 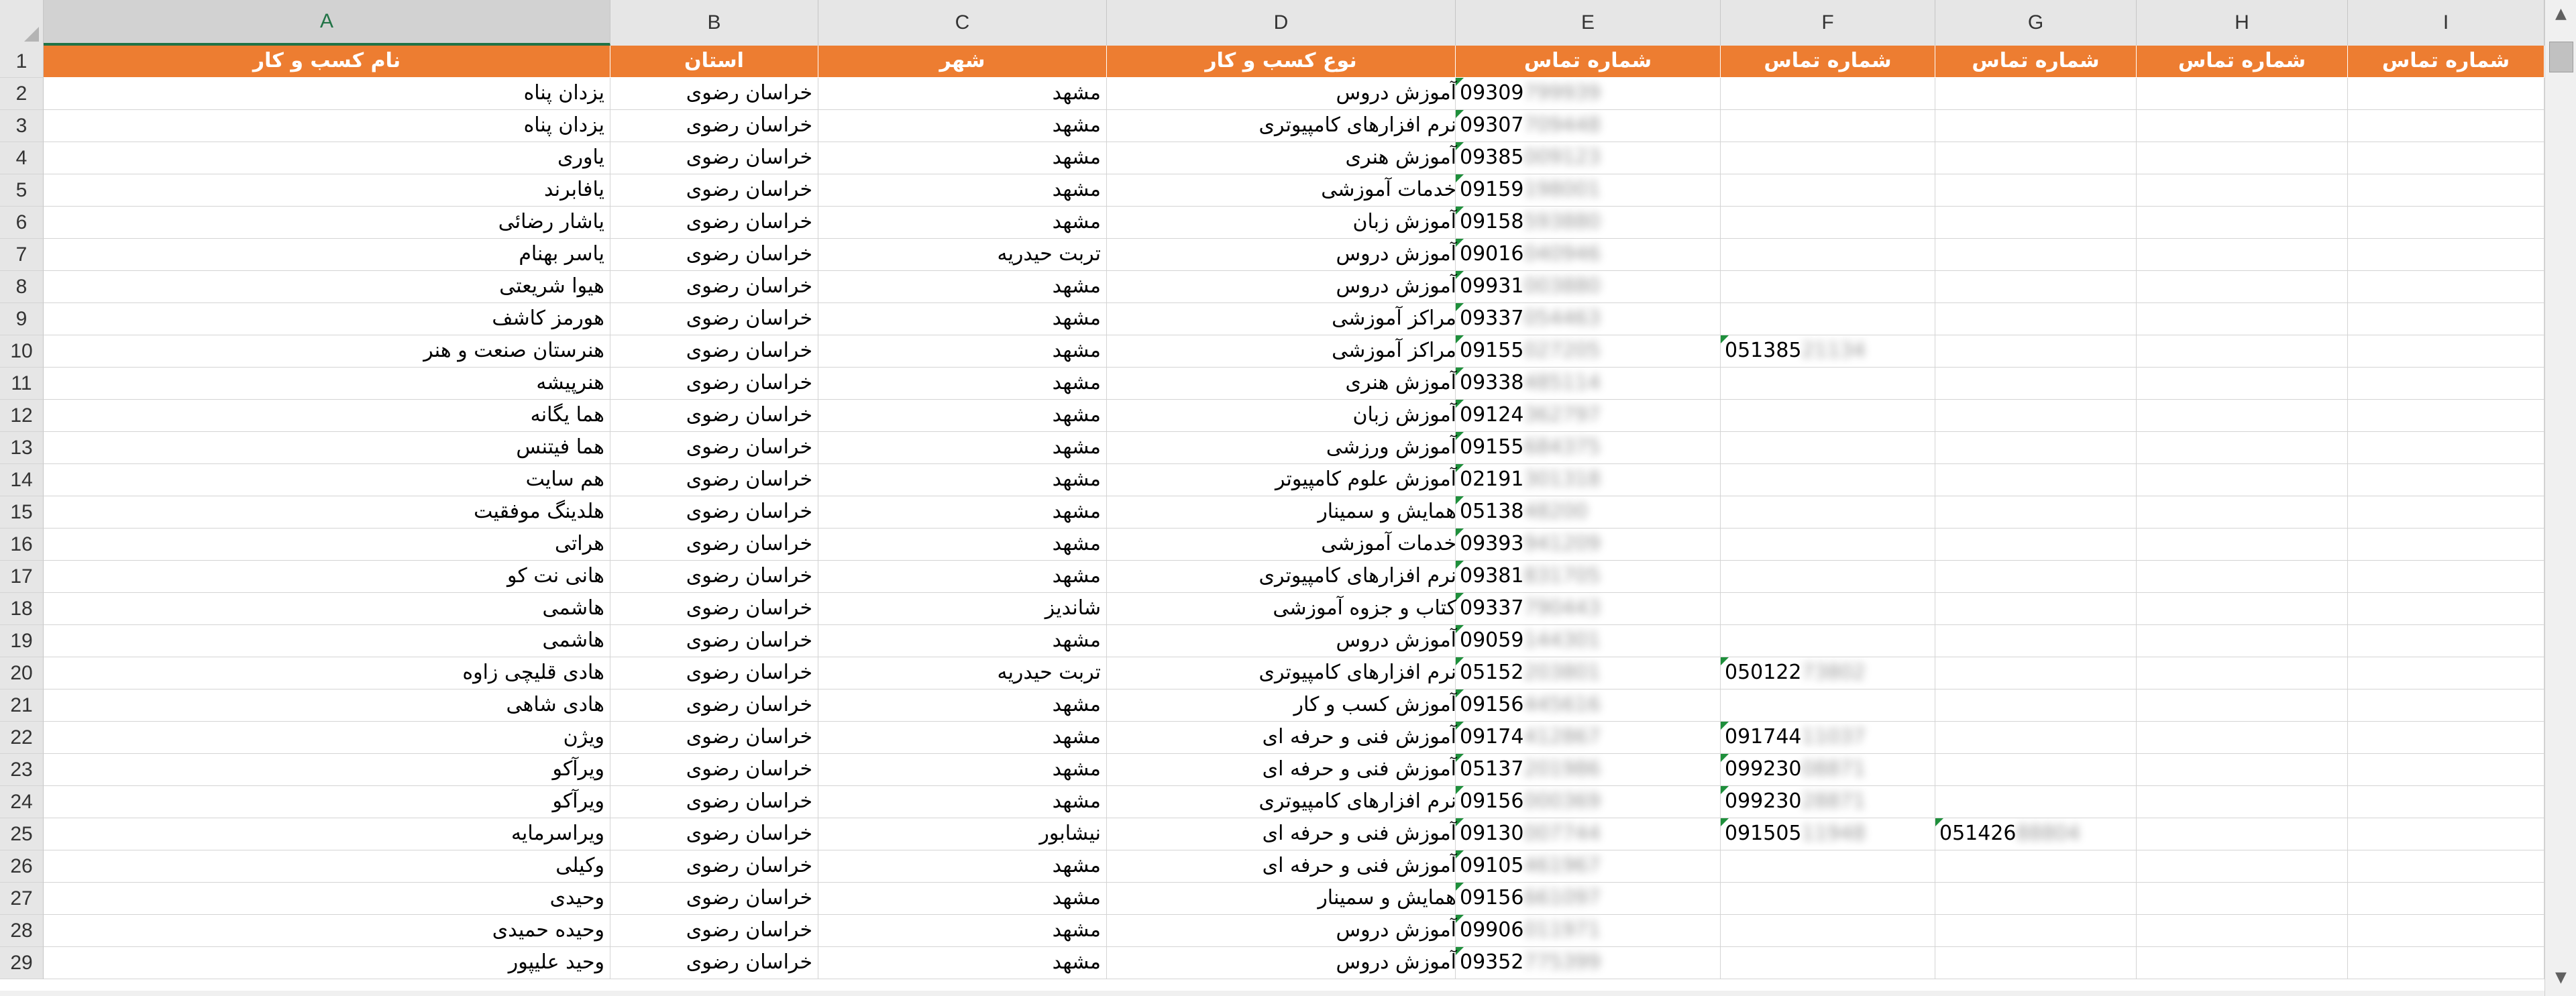 I want to click on column-header-b: B, so click(x=714, y=23).